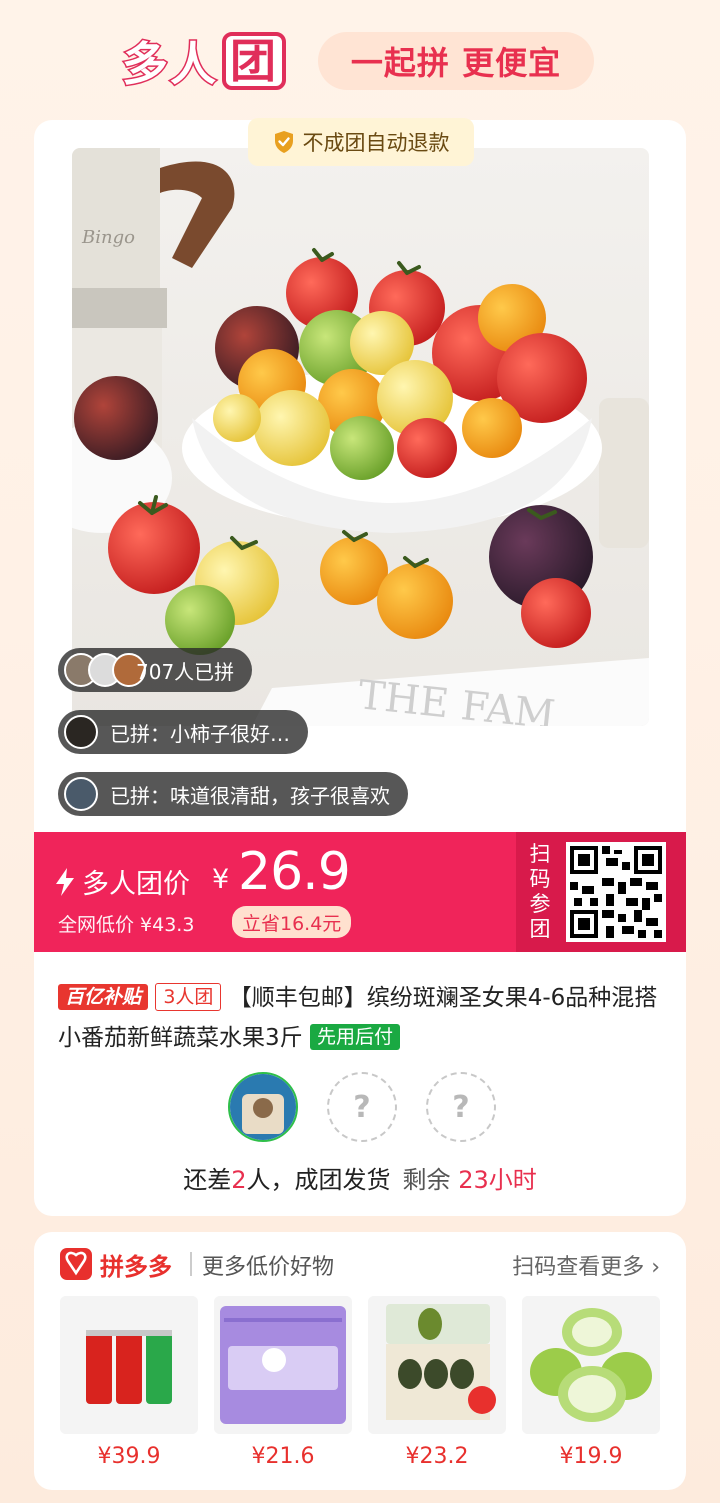 The image size is (720, 1503). I want to click on currency-symbol: ¥, so click(221, 879).